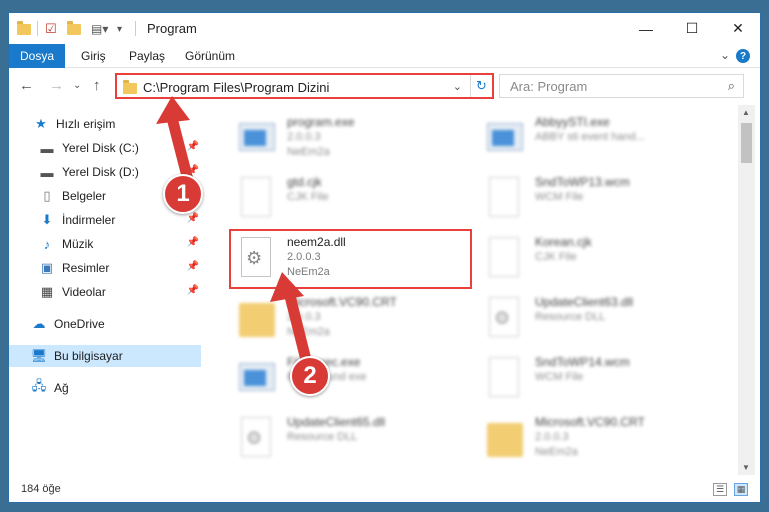  Describe the element at coordinates (287, 287) in the screenshot. I see `arrow-2-head` at that location.